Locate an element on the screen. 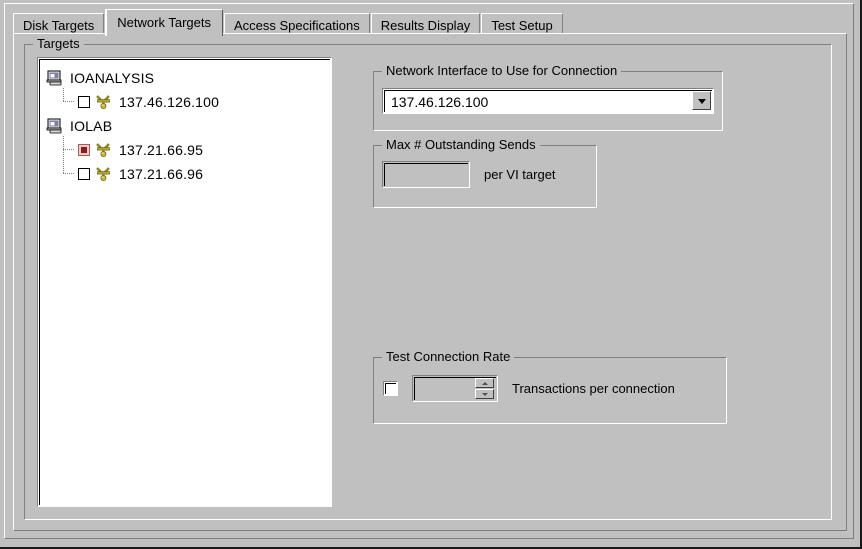  tree-item-interface: 137.21.66.95 is located at coordinates (185, 149).